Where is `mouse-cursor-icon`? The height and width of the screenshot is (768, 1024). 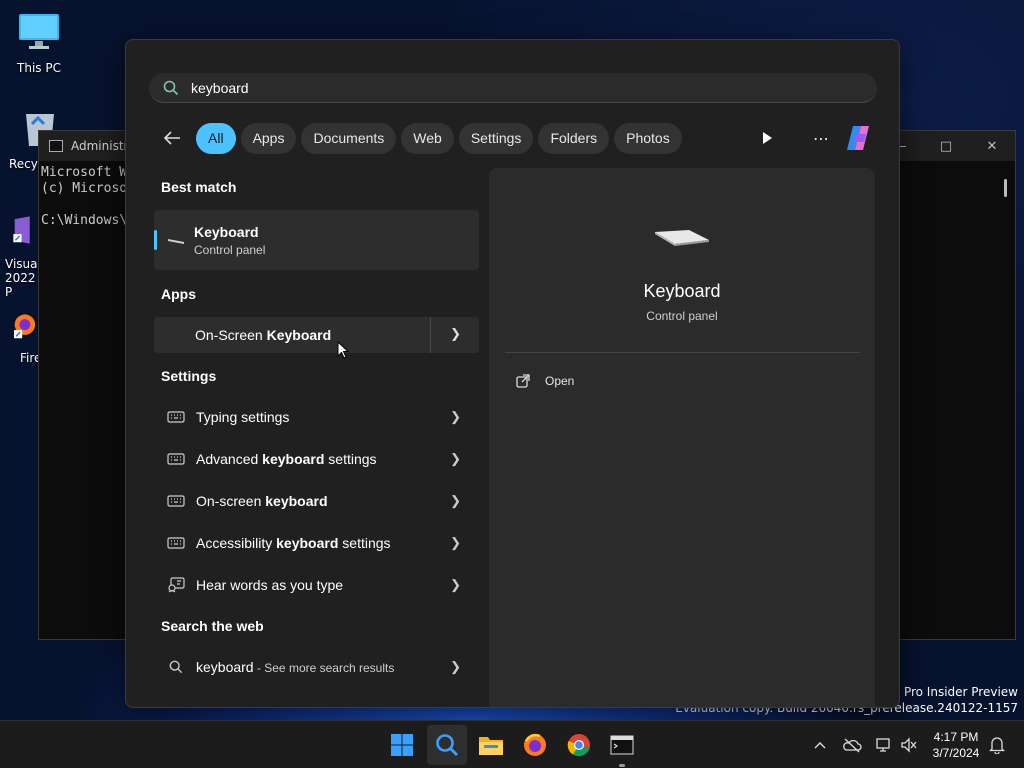 mouse-cursor-icon is located at coordinates (343, 350).